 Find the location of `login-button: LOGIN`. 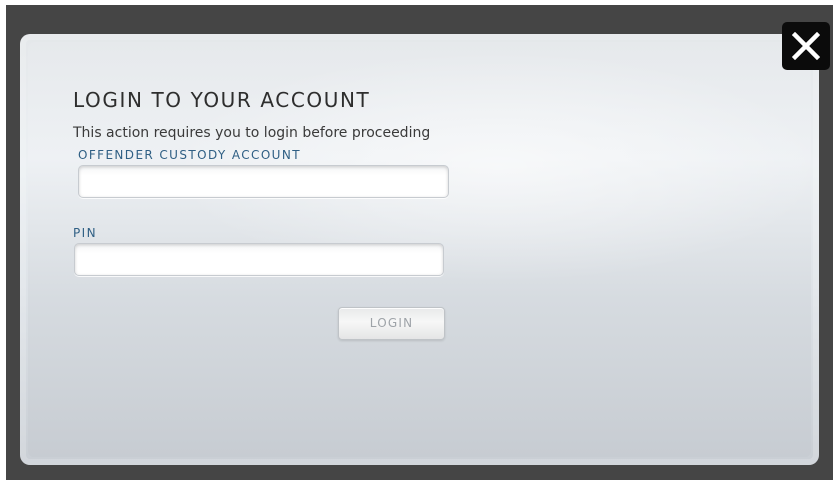

login-button: LOGIN is located at coordinates (391, 323).